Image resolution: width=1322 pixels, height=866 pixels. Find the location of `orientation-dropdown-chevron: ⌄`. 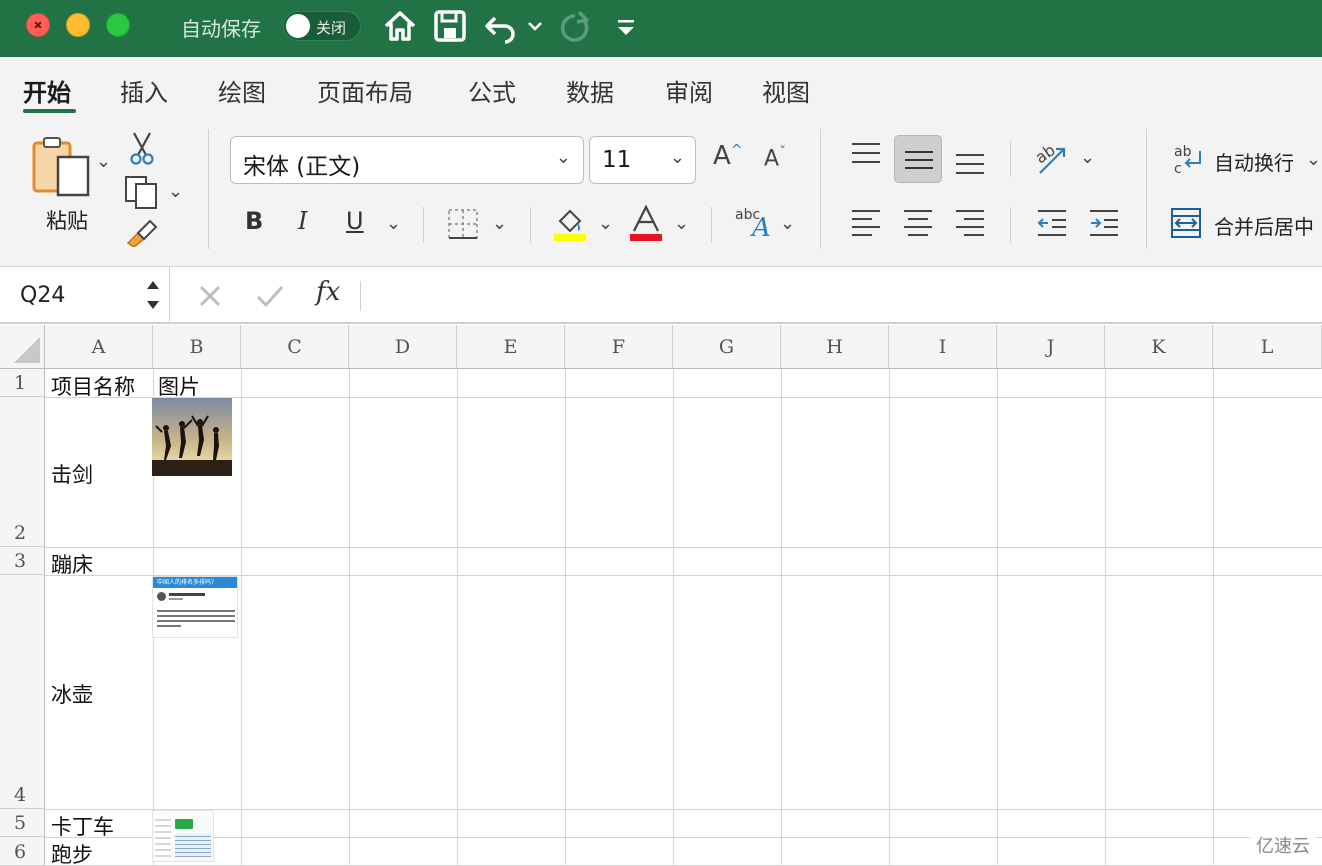

orientation-dropdown-chevron: ⌄ is located at coordinates (1087, 157).